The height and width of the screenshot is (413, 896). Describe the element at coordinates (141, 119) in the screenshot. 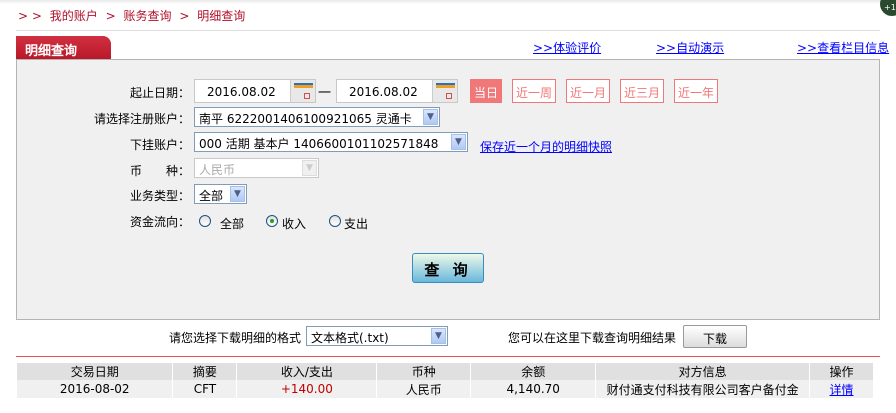

I see `account-label: 请选择注册账户：` at that location.